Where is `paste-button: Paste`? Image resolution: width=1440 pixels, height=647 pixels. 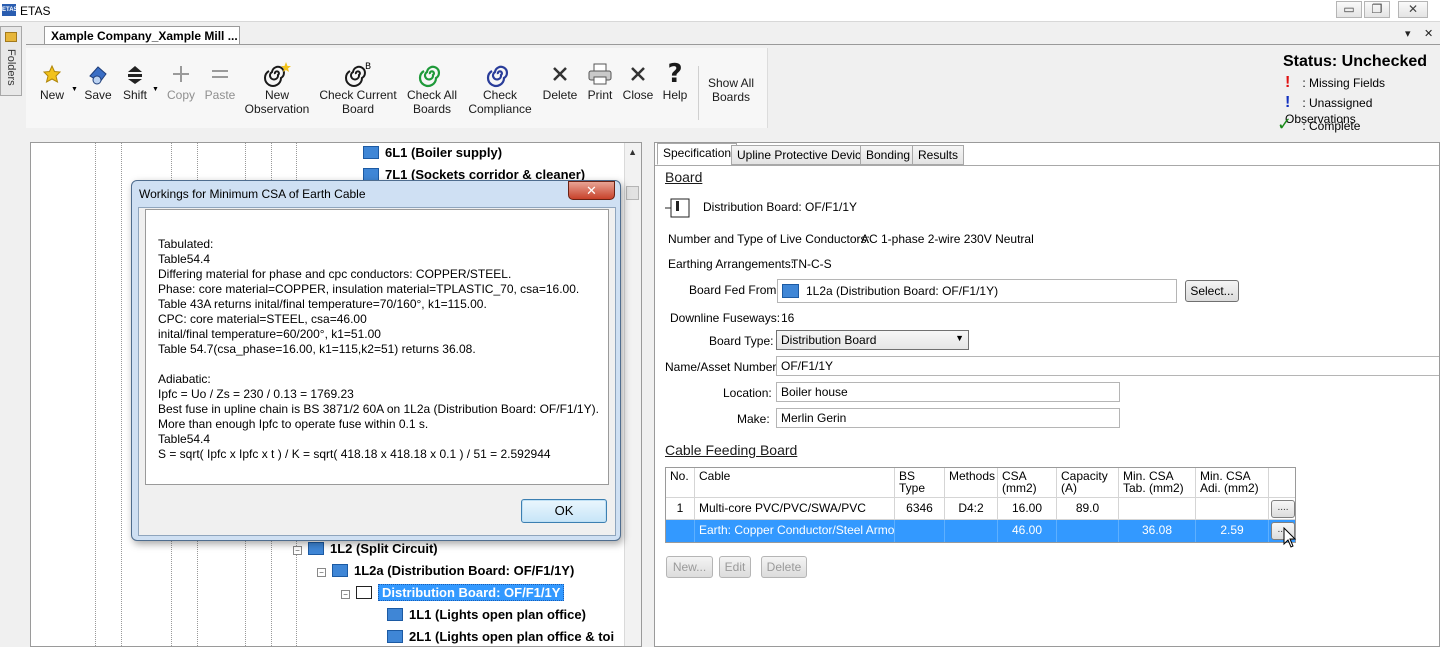
paste-button: Paste is located at coordinates (220, 81).